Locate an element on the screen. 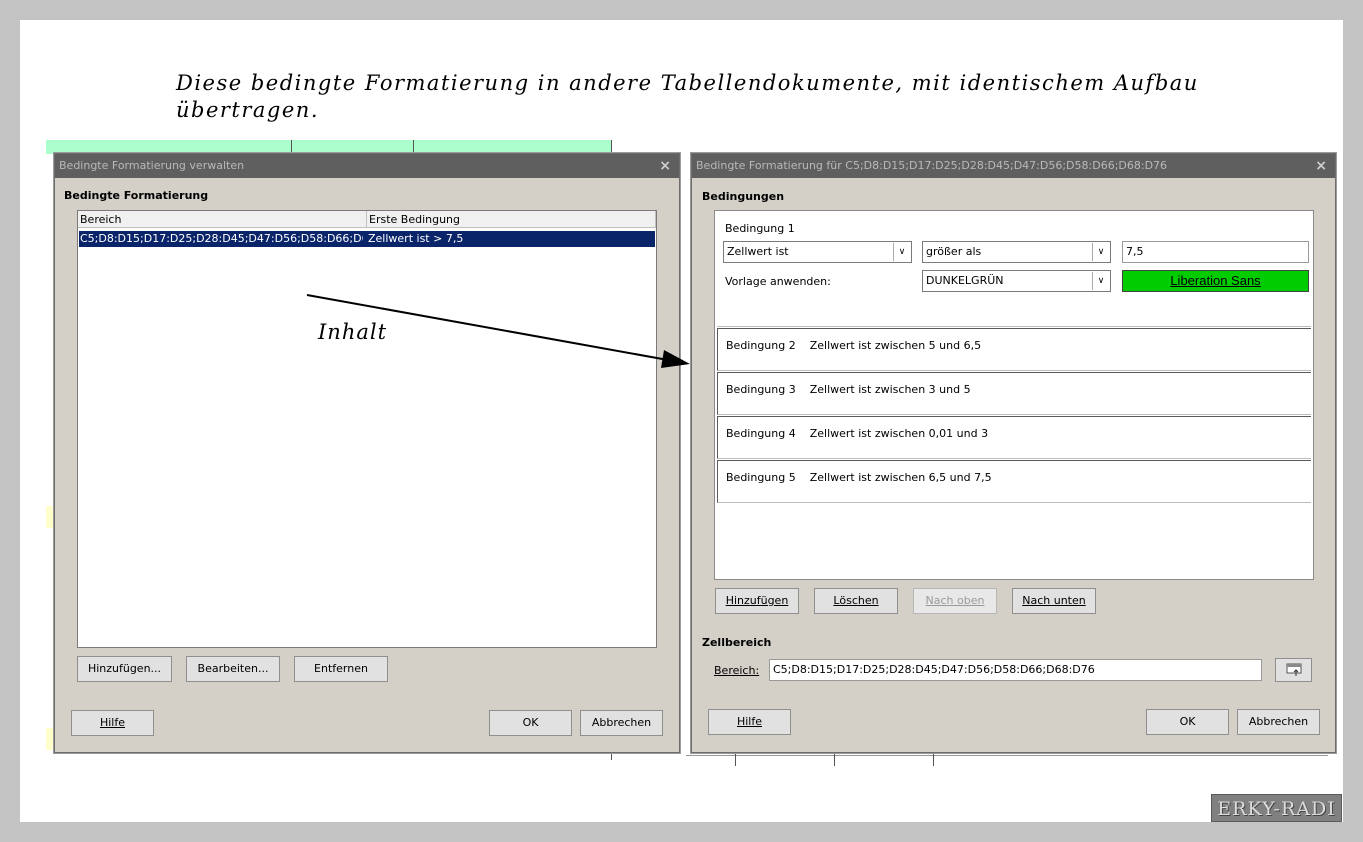 This screenshot has width=1363, height=842. watermark-logo: ERKY-RADI is located at coordinates (1276, 808).